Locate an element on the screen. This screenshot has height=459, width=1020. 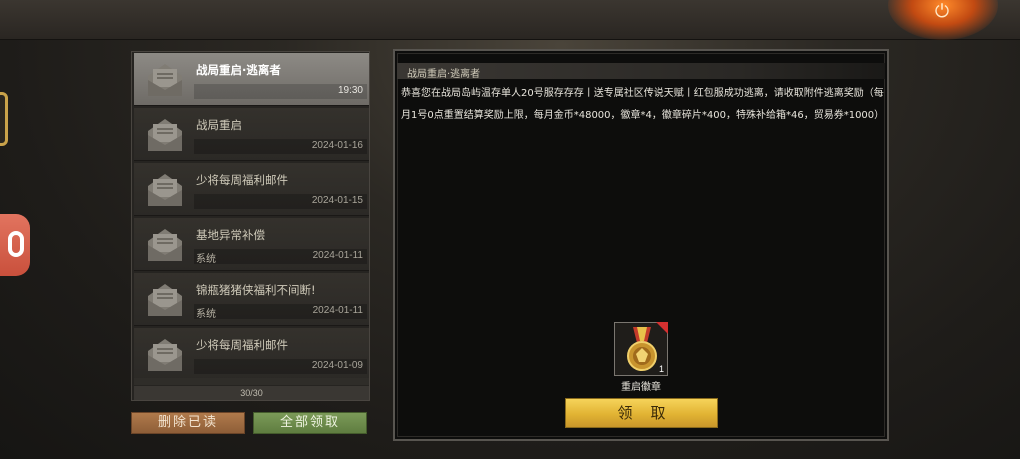
mail-item: 战局重启·逃离者 19:30 is located at coordinates (251, 79).